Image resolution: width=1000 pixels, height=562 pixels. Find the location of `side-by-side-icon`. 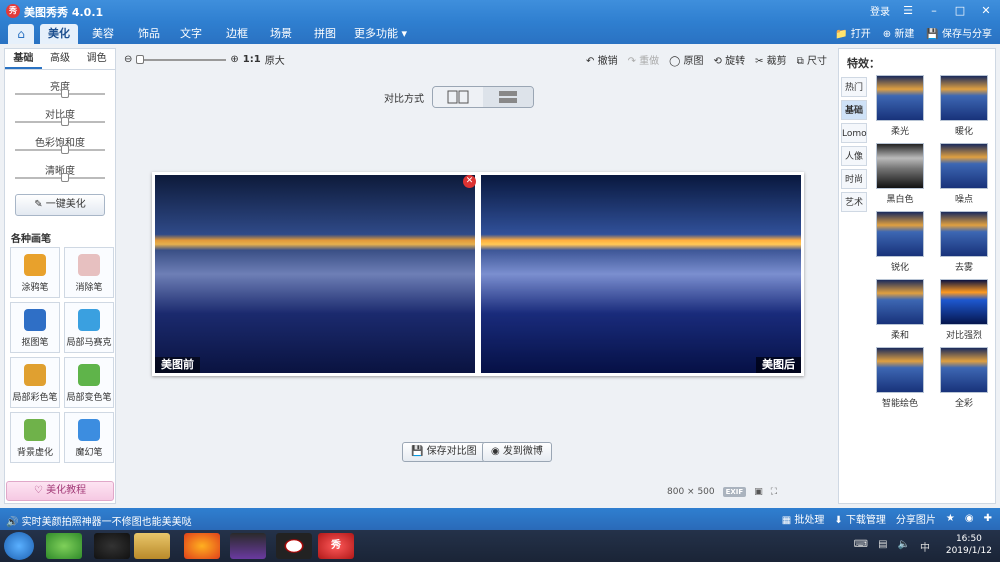

side-by-side-icon is located at coordinates (458, 97).